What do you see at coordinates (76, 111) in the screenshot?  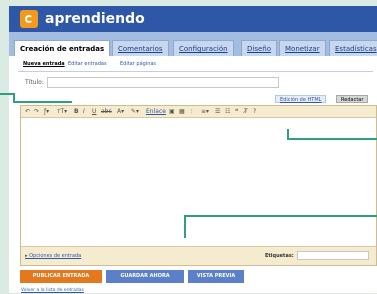 I see `bold-icon: B` at bounding box center [76, 111].